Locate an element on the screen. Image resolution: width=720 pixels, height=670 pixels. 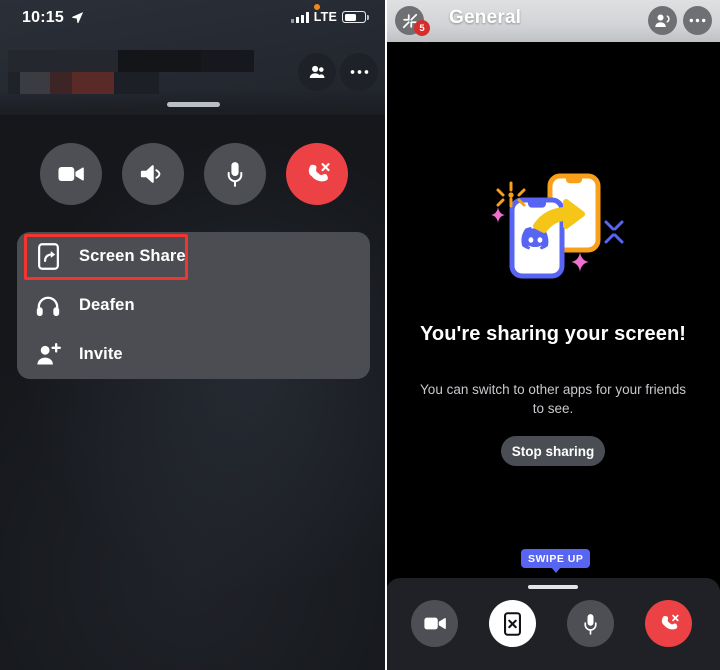
right-members-button is located at coordinates (662, 20).